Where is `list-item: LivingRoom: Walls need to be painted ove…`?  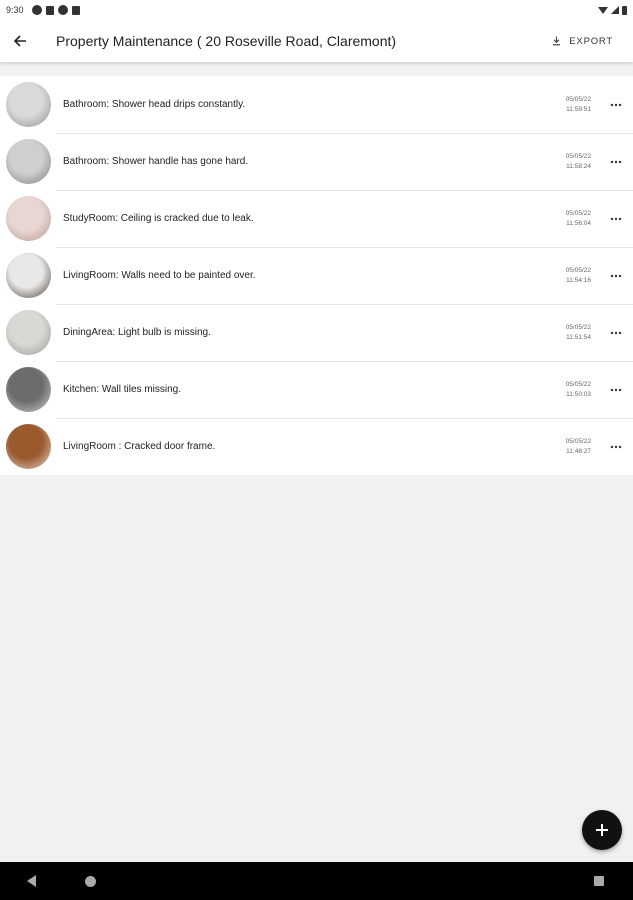
list-item: LivingRoom: Walls need to be painted ove… is located at coordinates (316, 275).